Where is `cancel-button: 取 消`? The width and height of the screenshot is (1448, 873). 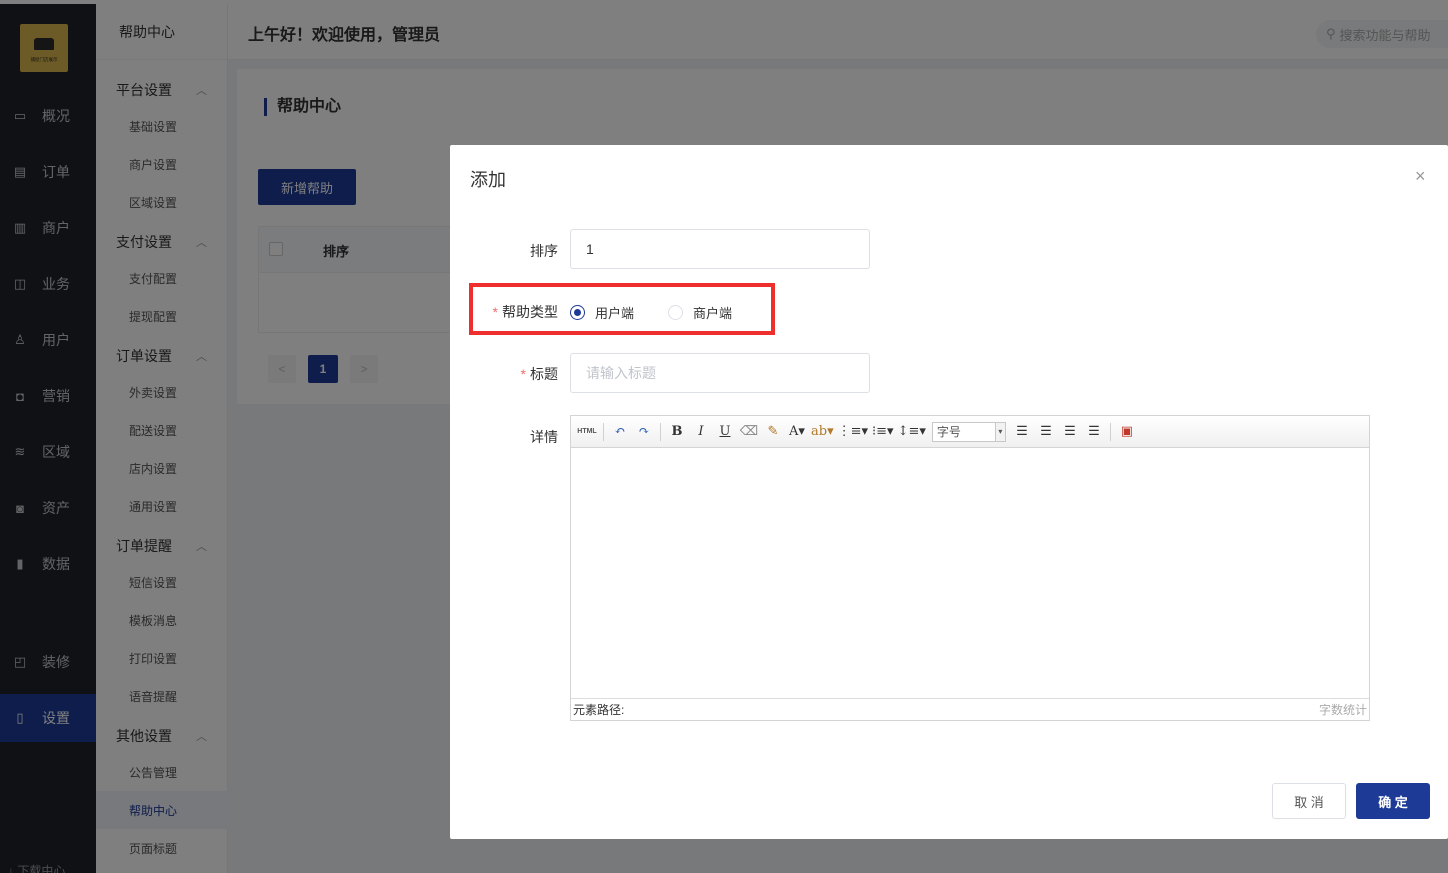 cancel-button: 取 消 is located at coordinates (1309, 801).